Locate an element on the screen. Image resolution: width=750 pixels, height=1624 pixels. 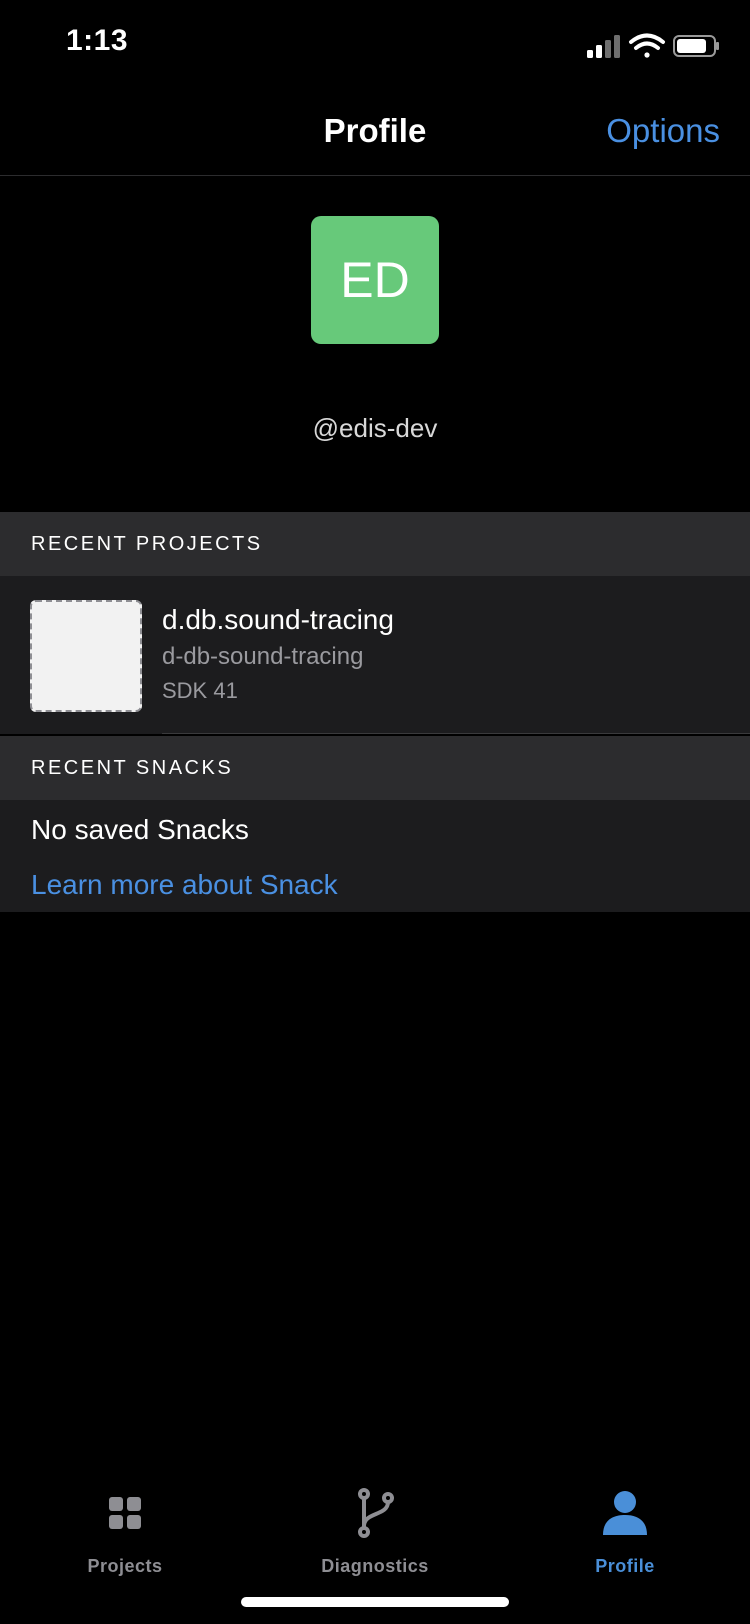
tab-label: Diagnostics is located at coordinates (375, 1566).